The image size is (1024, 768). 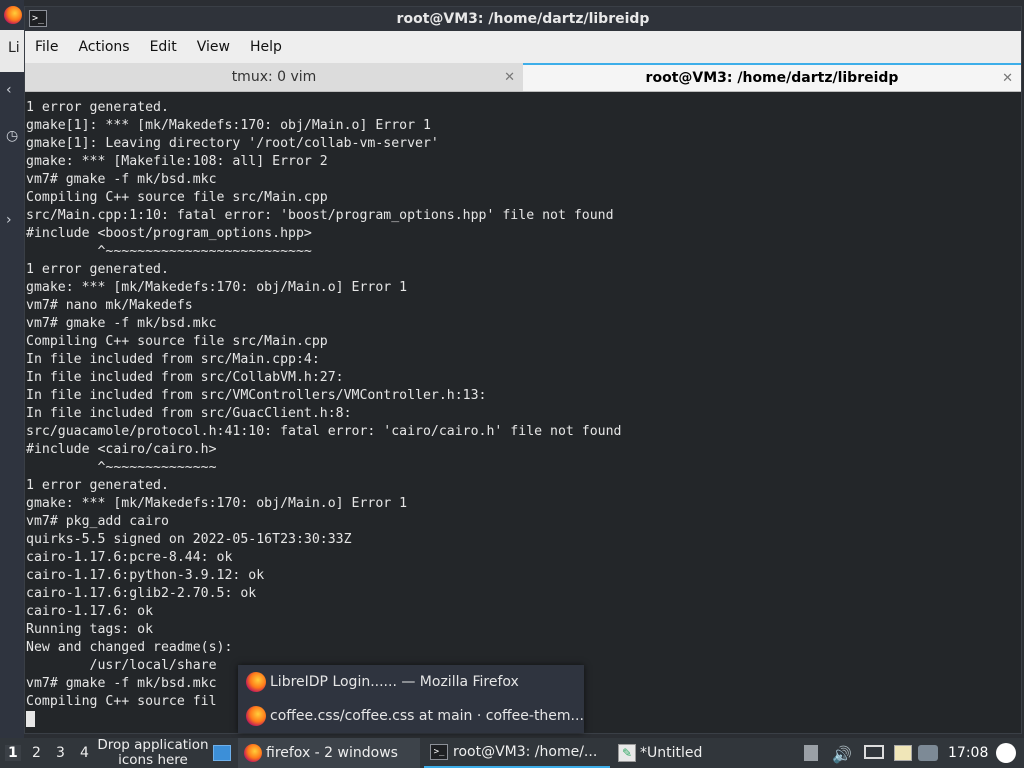 I want to click on tab-label: root@VM3: /home/dartz/libreidp, so click(x=772, y=78).